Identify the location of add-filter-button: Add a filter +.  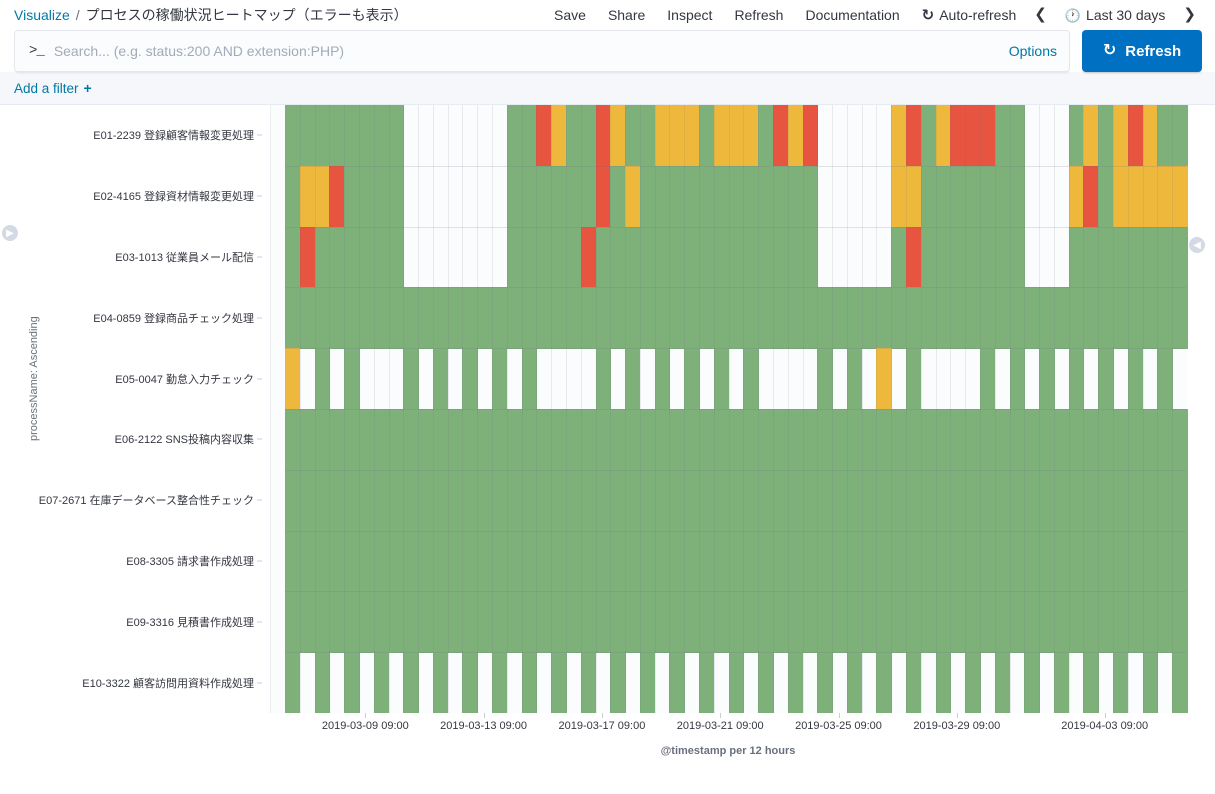
(53, 88).